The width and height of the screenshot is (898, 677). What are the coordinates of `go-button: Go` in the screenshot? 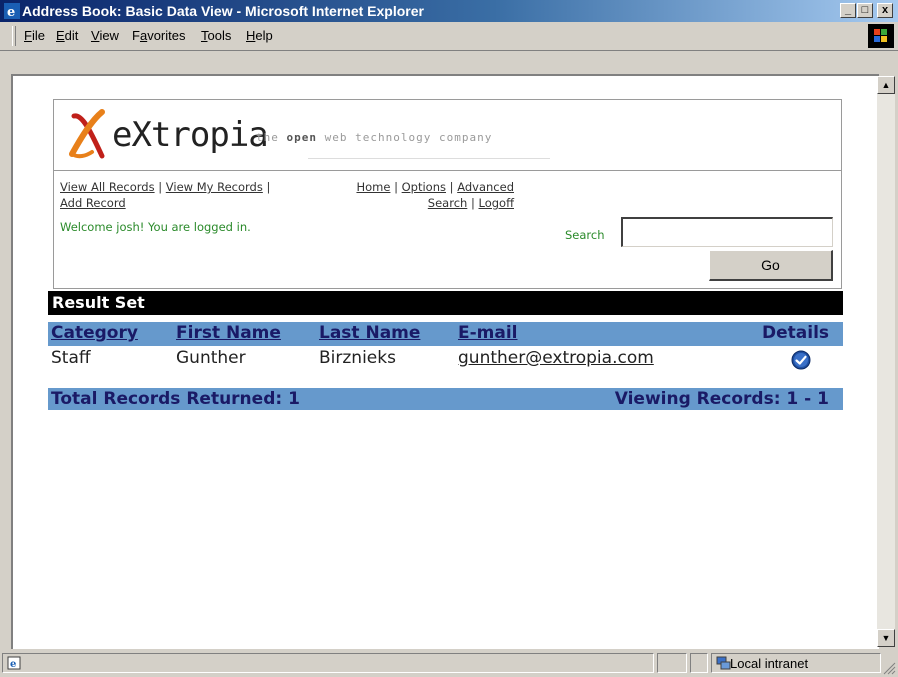 It's located at (771, 265).